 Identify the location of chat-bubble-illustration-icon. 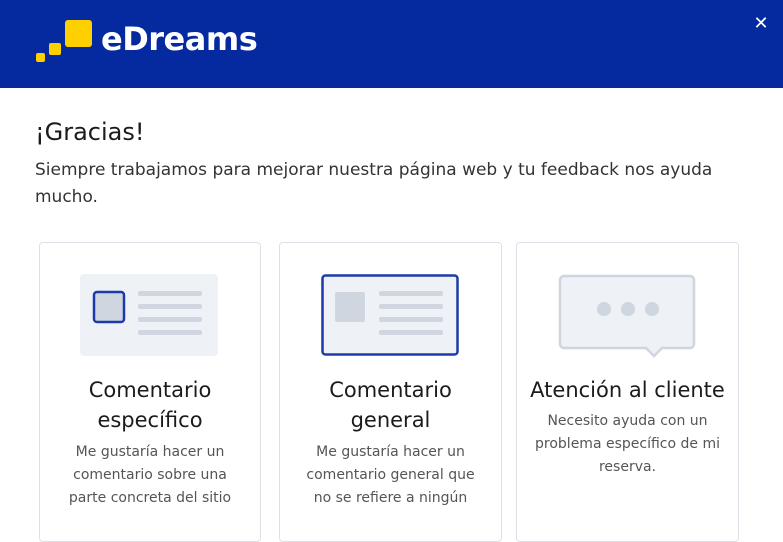
(626, 316).